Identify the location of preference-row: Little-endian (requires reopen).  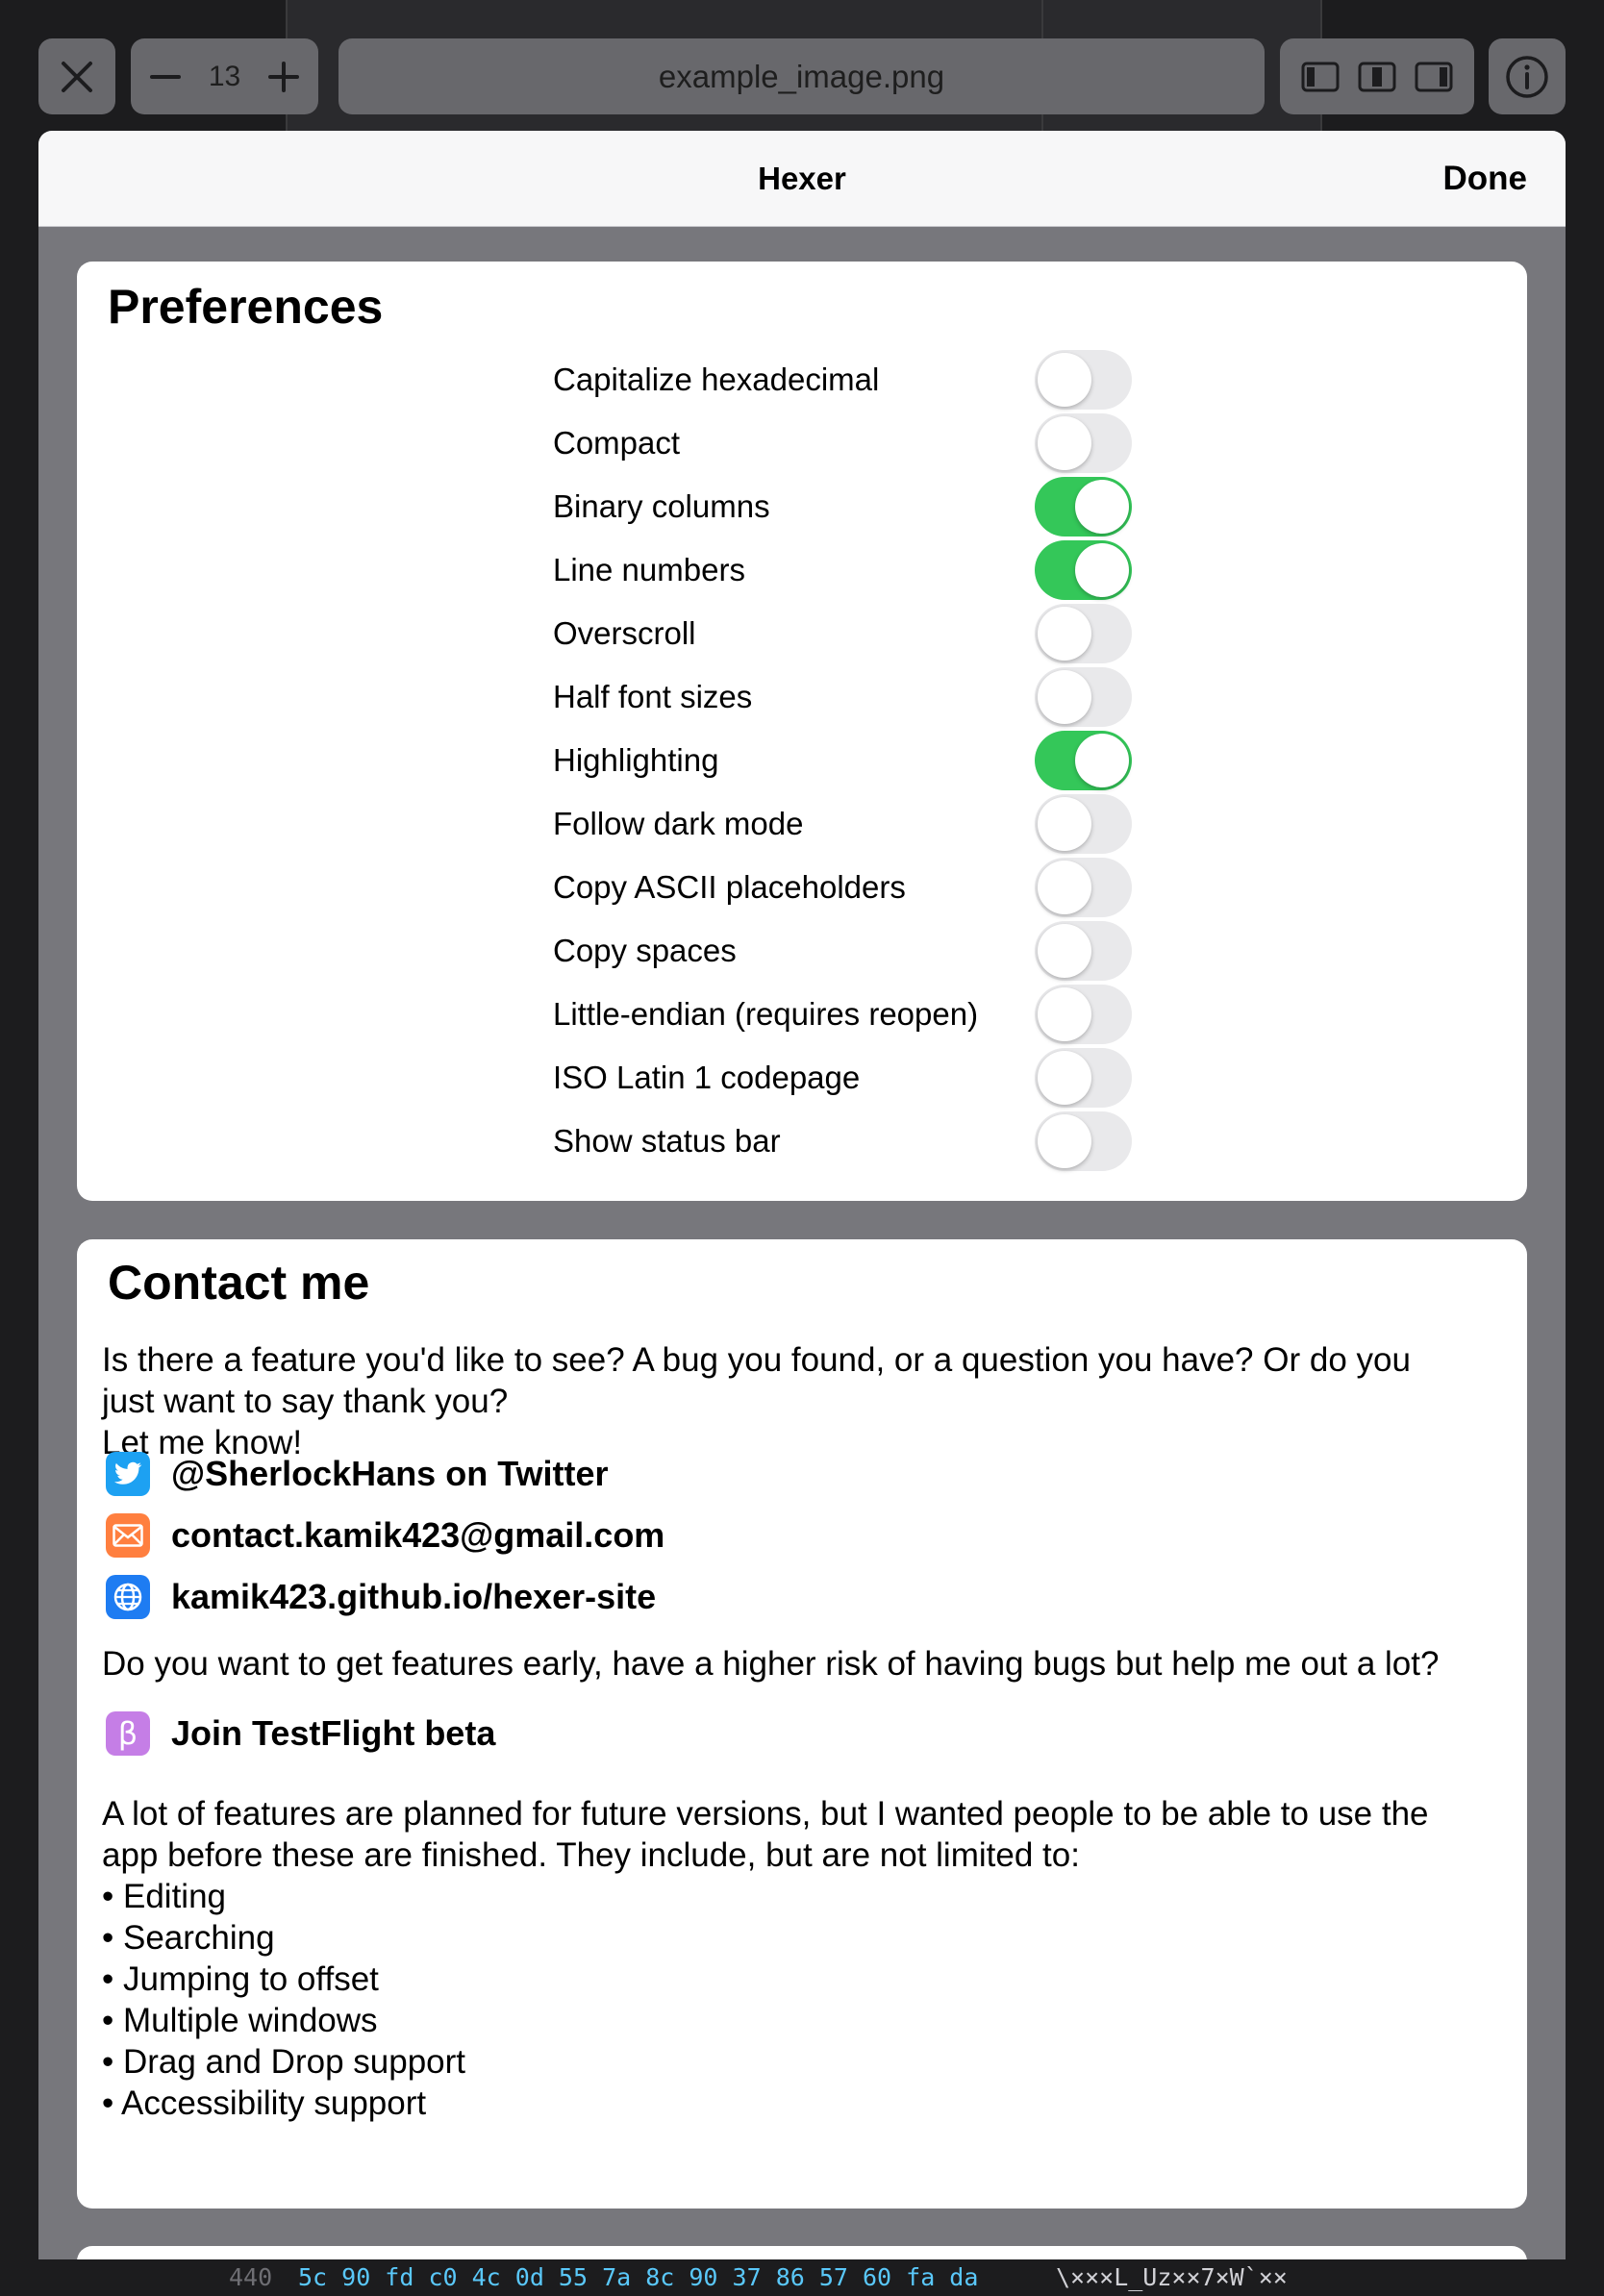
(851, 1014).